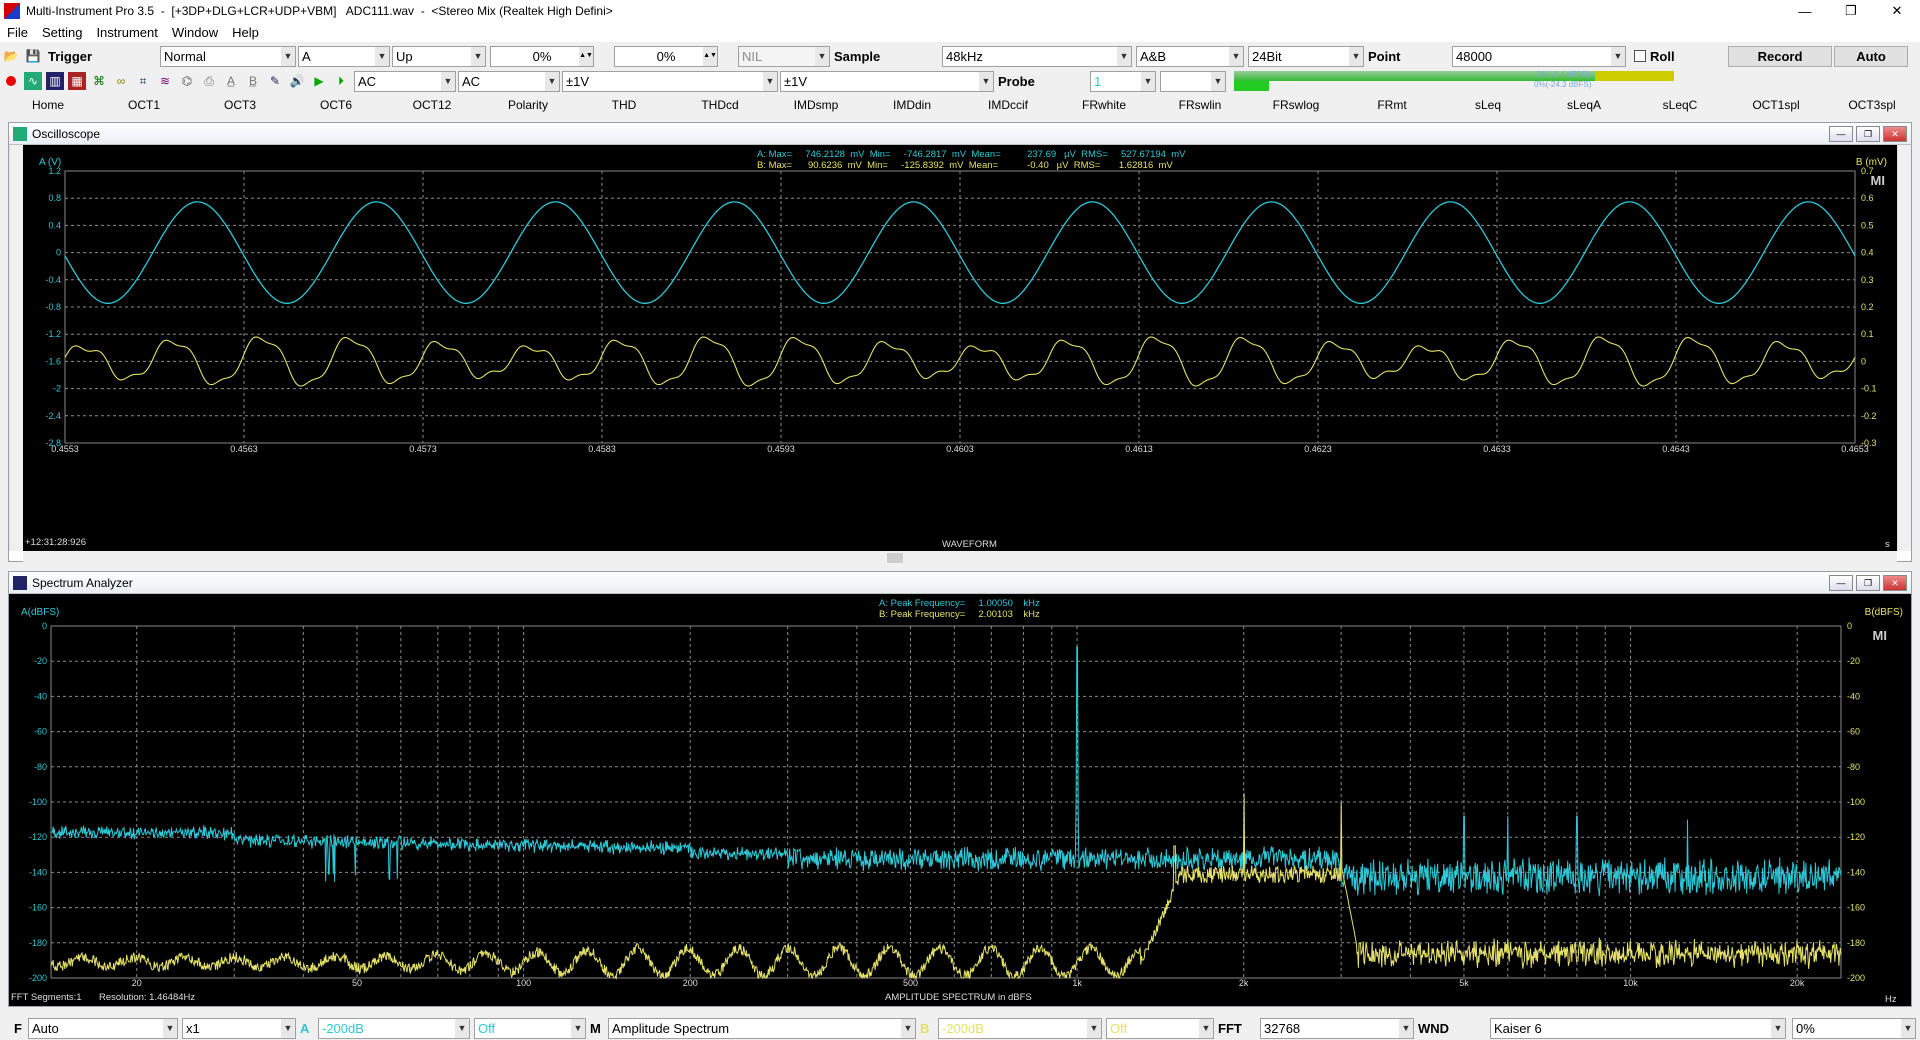  What do you see at coordinates (887, 81) in the screenshot?
I see `range-b-select: ±1V ▼` at bounding box center [887, 81].